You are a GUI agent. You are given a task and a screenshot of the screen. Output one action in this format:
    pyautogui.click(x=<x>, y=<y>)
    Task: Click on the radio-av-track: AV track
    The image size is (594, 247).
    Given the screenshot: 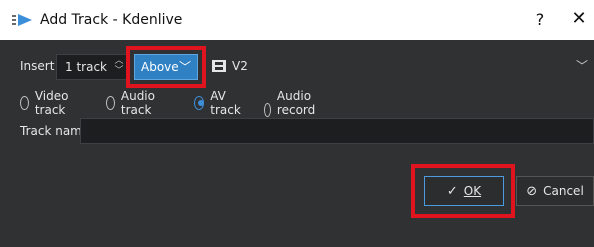 What is the action you would take?
    pyautogui.click(x=219, y=103)
    